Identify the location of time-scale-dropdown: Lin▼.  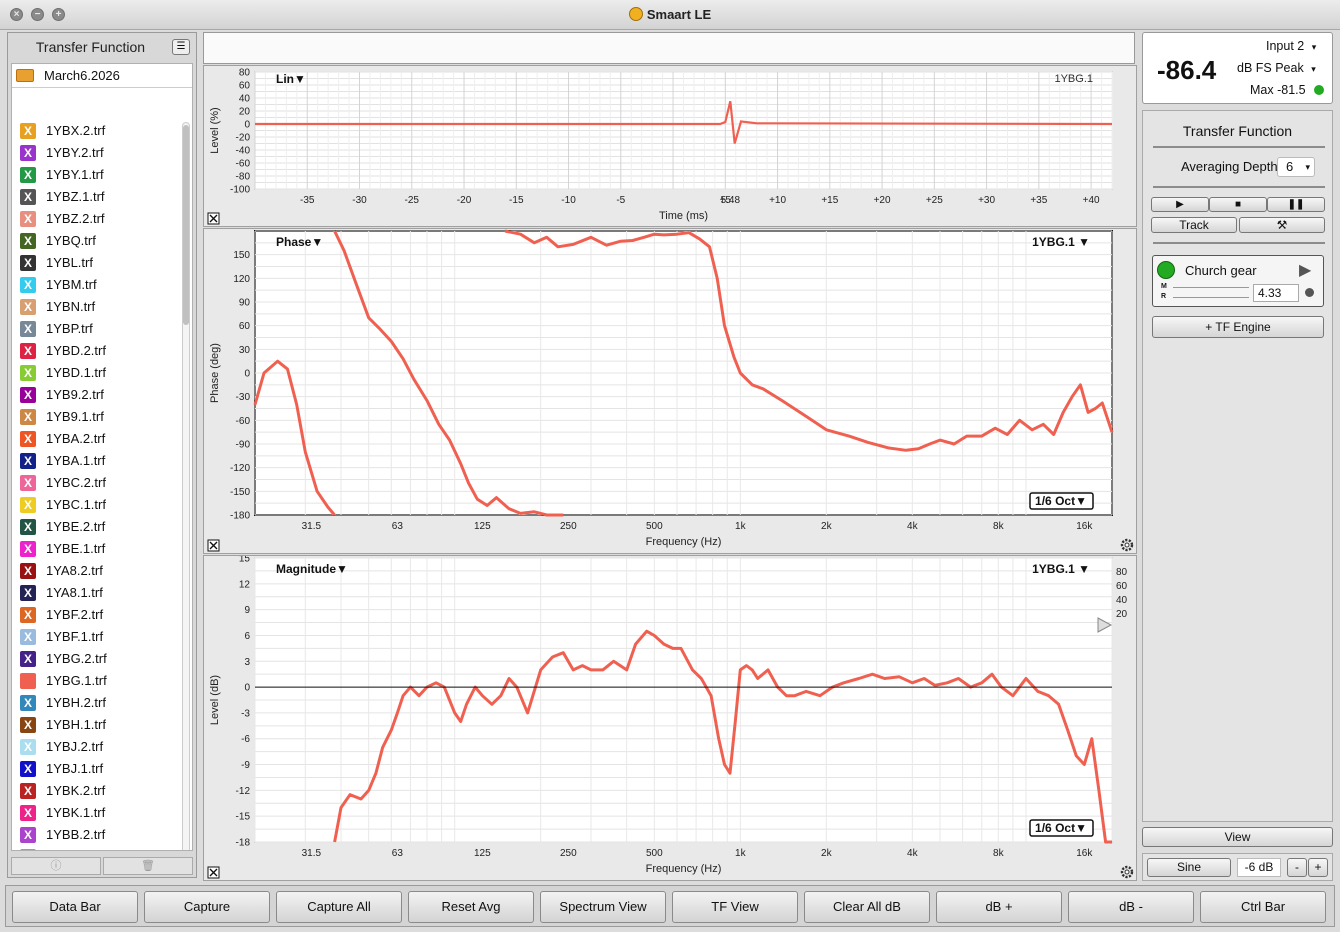
(291, 79).